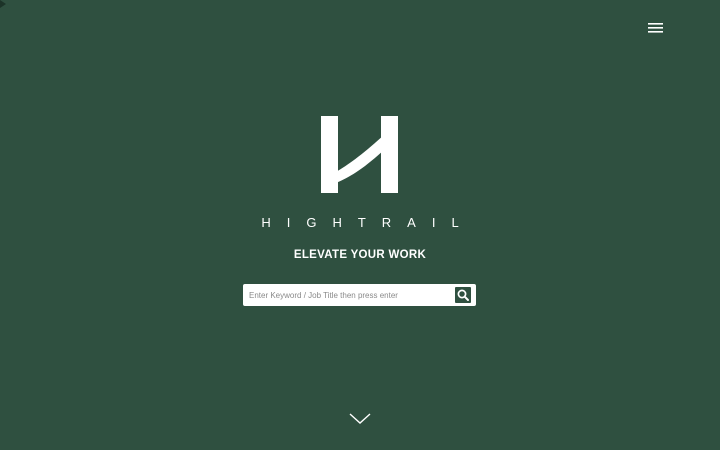 This screenshot has width=720, height=450. Describe the element at coordinates (368, 222) in the screenshot. I see `brand-name: HIGHTRAIL` at that location.